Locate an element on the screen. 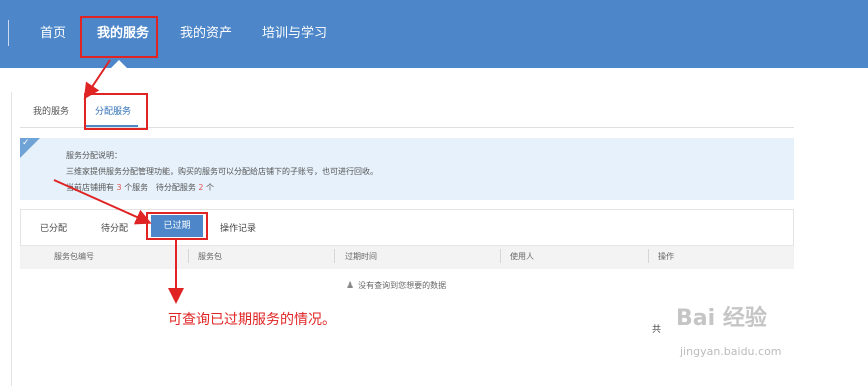  arrow-nav-to-subtab is located at coordinates (97, 79).